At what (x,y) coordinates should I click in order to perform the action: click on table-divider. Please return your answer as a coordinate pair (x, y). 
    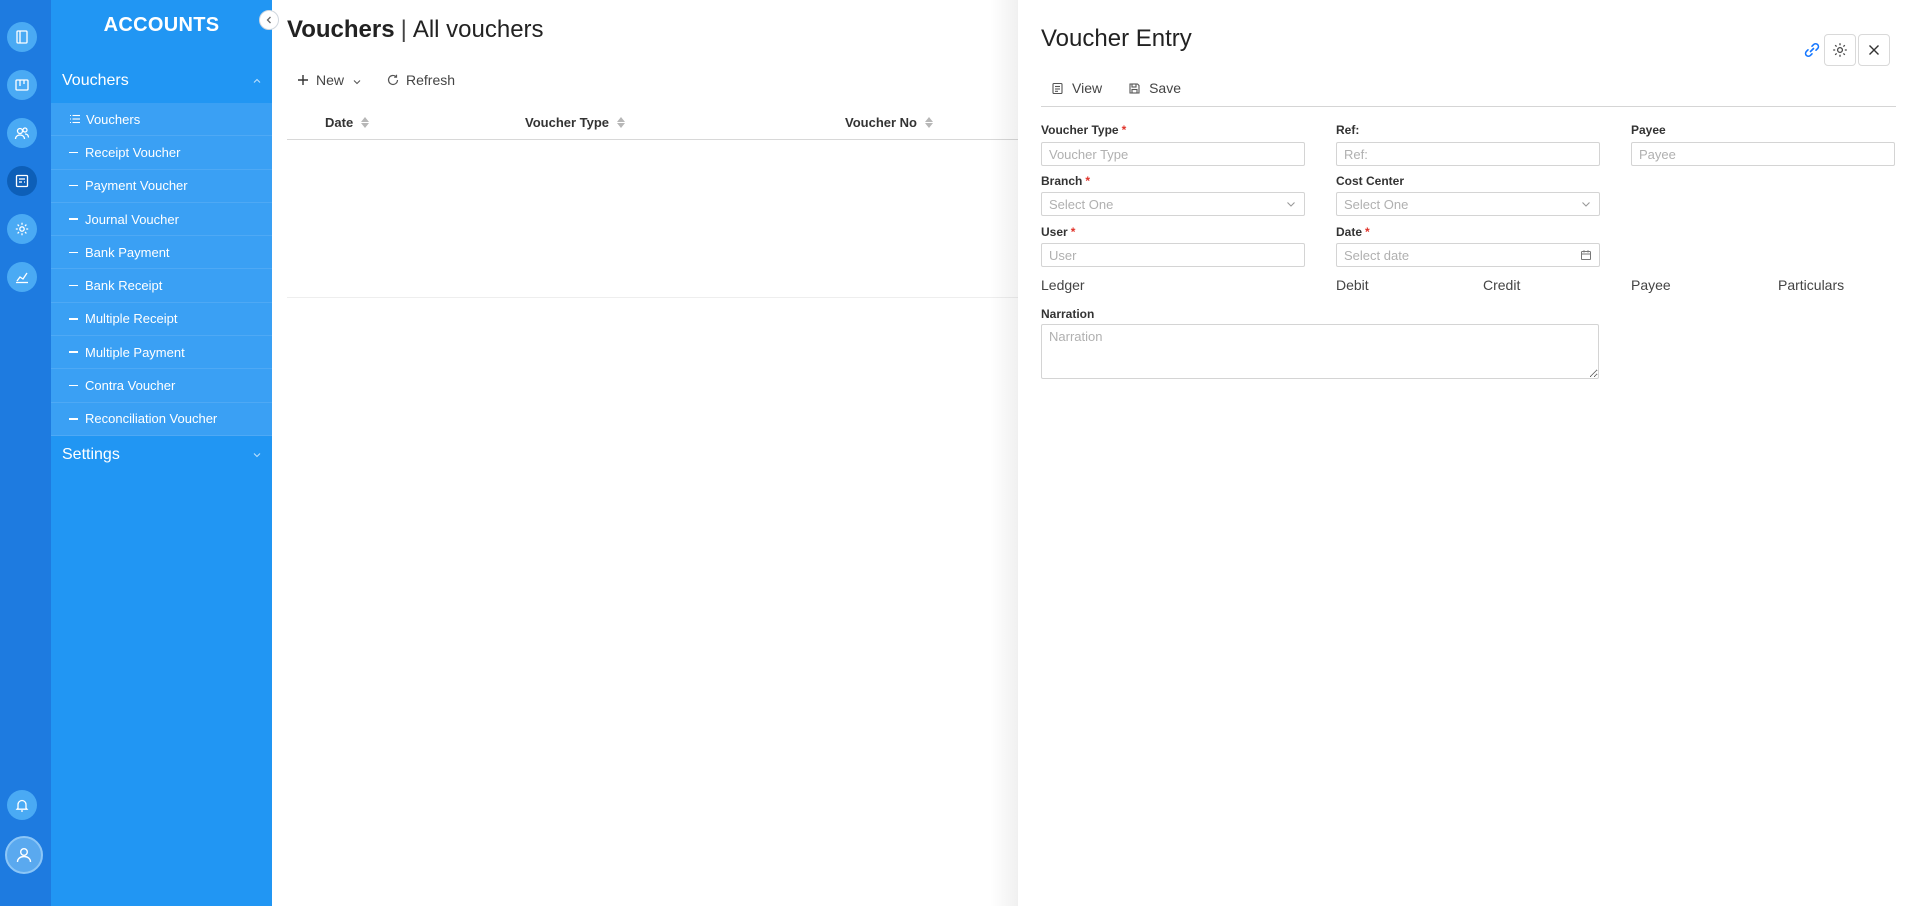
    Looking at the image, I should click on (652, 297).